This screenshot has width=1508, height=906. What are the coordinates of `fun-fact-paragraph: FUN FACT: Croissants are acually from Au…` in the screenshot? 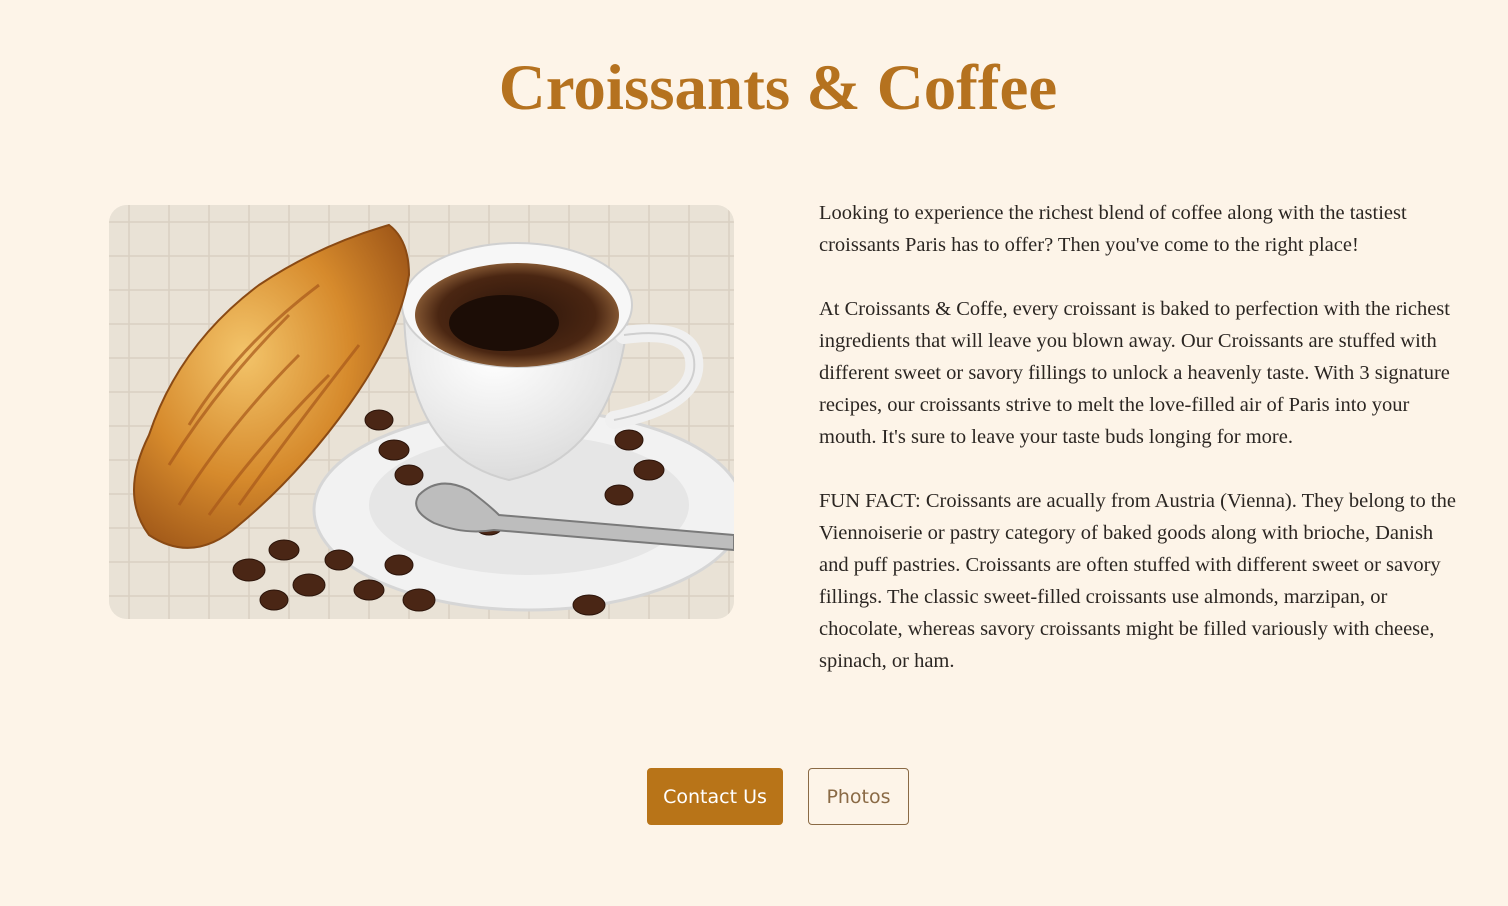 It's located at (1137, 581).